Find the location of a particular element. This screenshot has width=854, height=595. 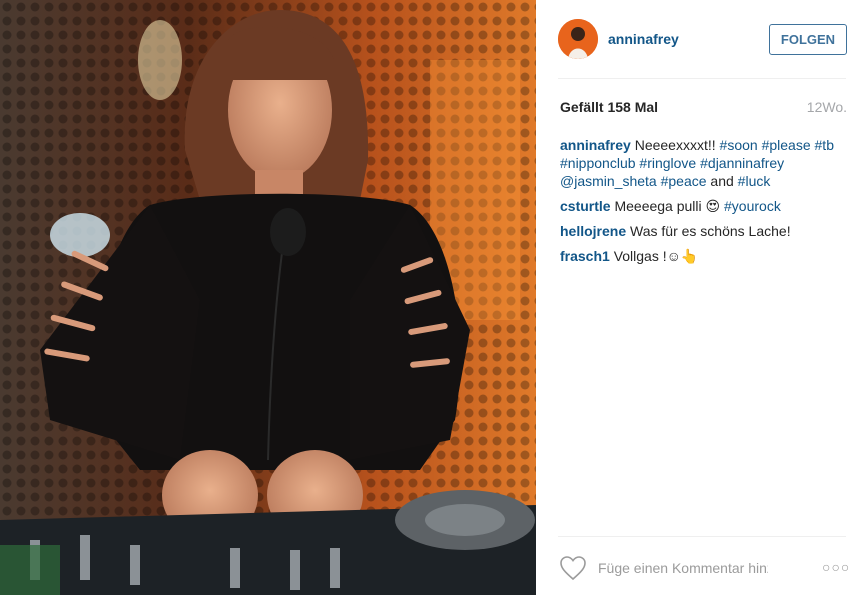

comment-username: anninafrey is located at coordinates (595, 145).